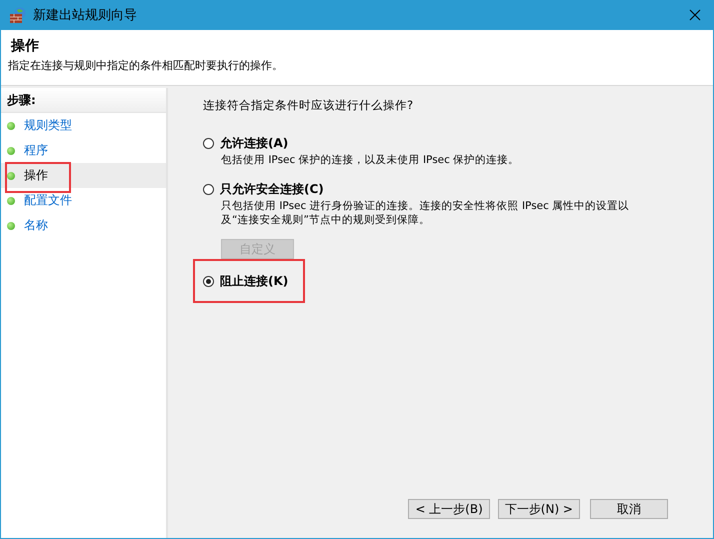  What do you see at coordinates (83, 125) in the screenshot?
I see `step-item: 规则类型` at bounding box center [83, 125].